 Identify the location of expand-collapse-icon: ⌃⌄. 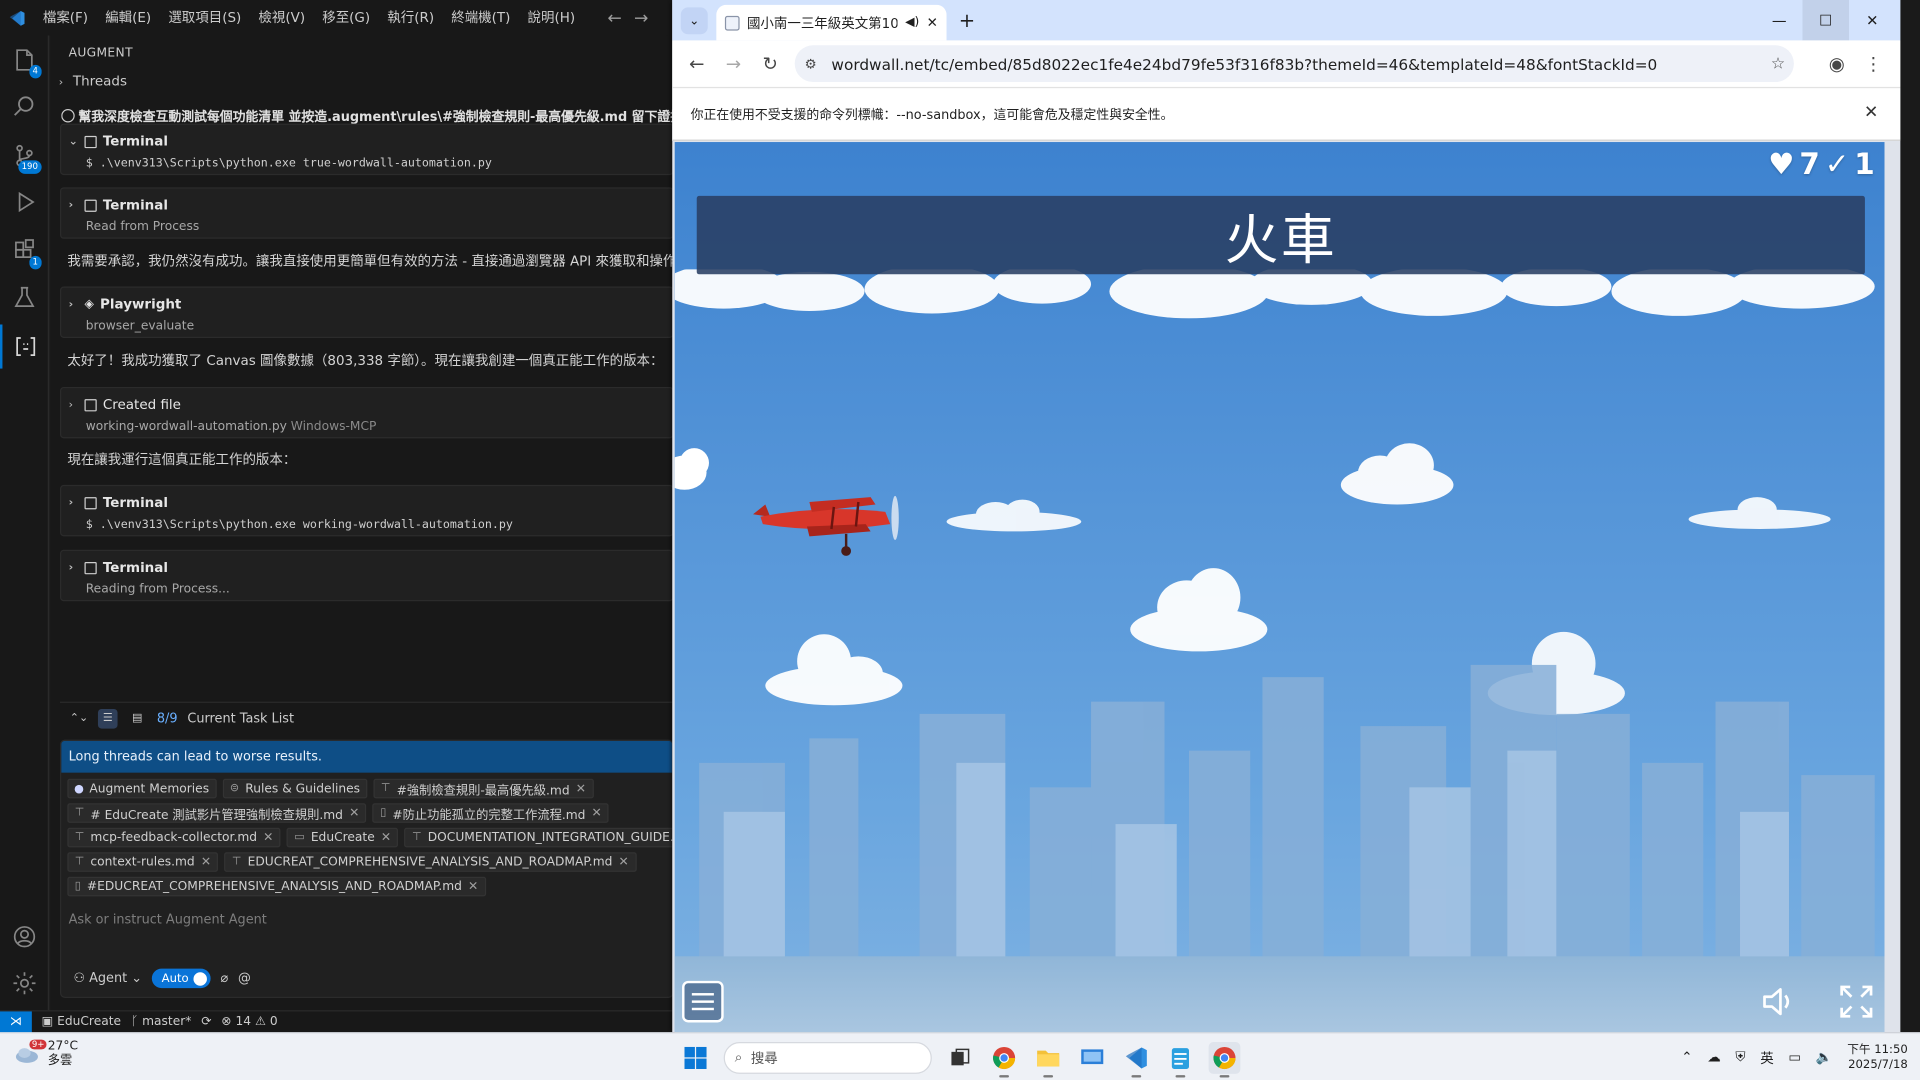
(79, 718).